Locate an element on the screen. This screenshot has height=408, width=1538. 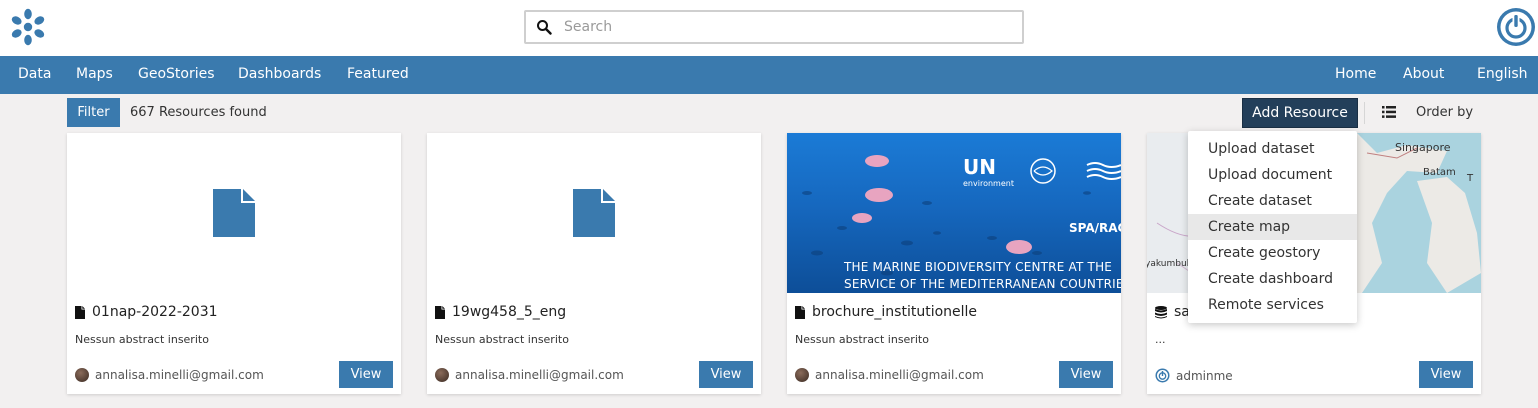
nav-language: English is located at coordinates (1502, 74).